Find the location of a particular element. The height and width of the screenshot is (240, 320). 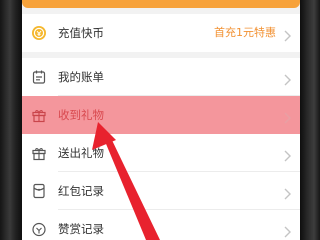

menu-item-red-packet-records: 红包记录 is located at coordinates (161, 191).